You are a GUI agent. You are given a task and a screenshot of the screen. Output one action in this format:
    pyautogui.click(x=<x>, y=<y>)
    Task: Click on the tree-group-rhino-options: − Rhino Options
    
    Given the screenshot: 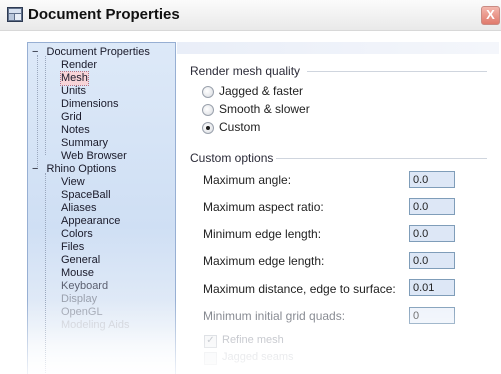 What is the action you would take?
    pyautogui.click(x=74, y=169)
    